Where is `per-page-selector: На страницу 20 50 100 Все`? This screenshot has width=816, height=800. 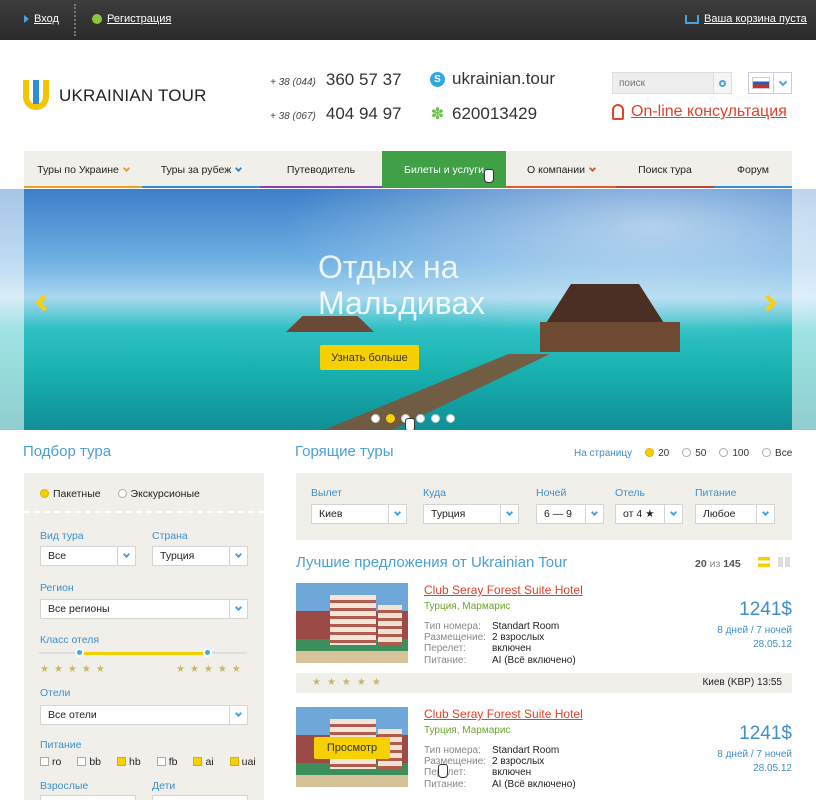
per-page-selector: На страницу 20 50 100 Все is located at coordinates (683, 453).